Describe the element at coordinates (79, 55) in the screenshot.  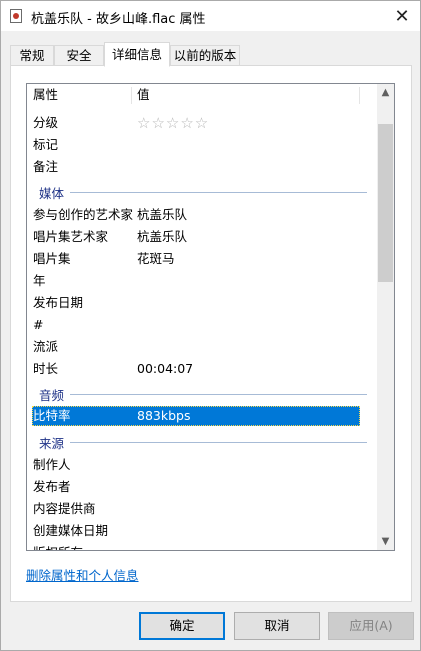
I see `tab-security: 安全` at that location.